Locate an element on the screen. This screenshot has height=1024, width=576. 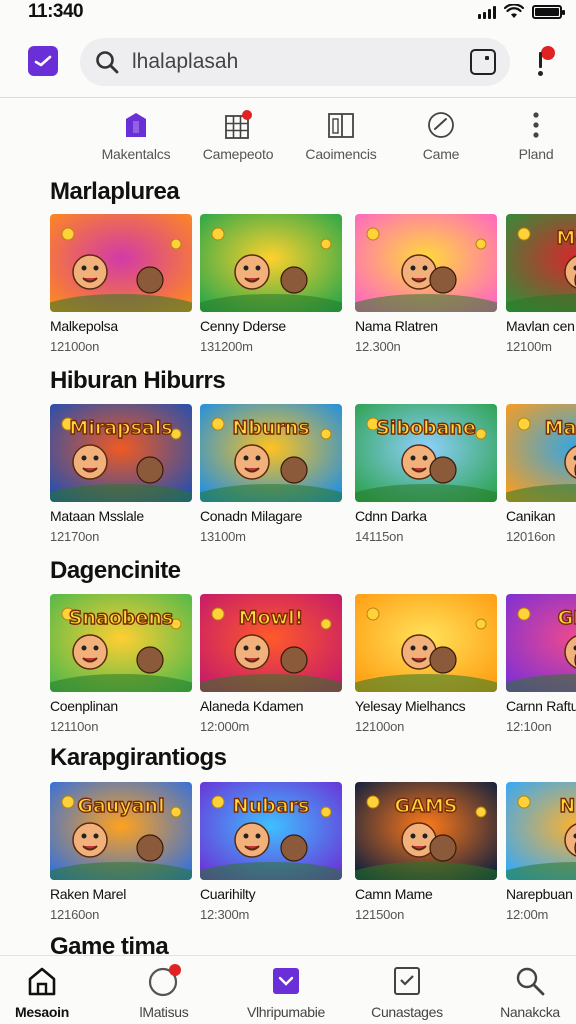
game-card: Yelesay Mielhancs 12100on is located at coordinates (426, 664).